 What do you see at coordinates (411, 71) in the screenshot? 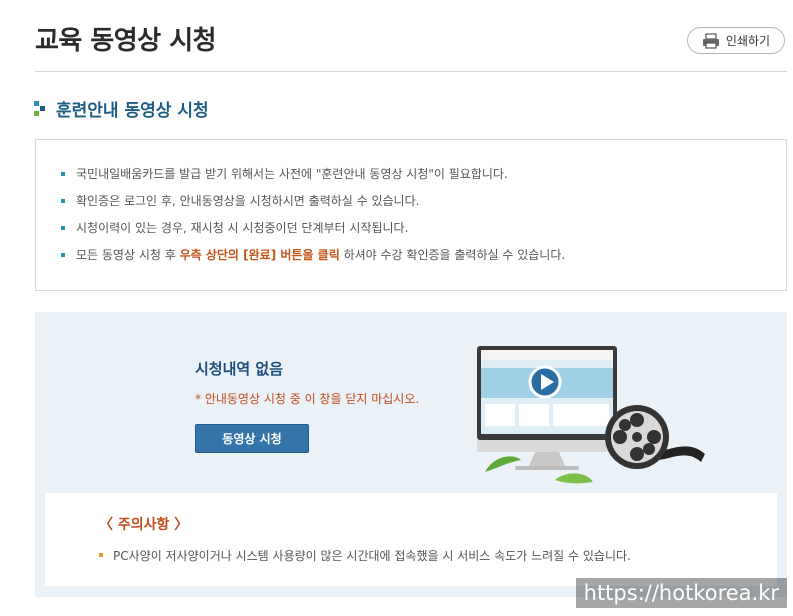
I see `title-divider` at bounding box center [411, 71].